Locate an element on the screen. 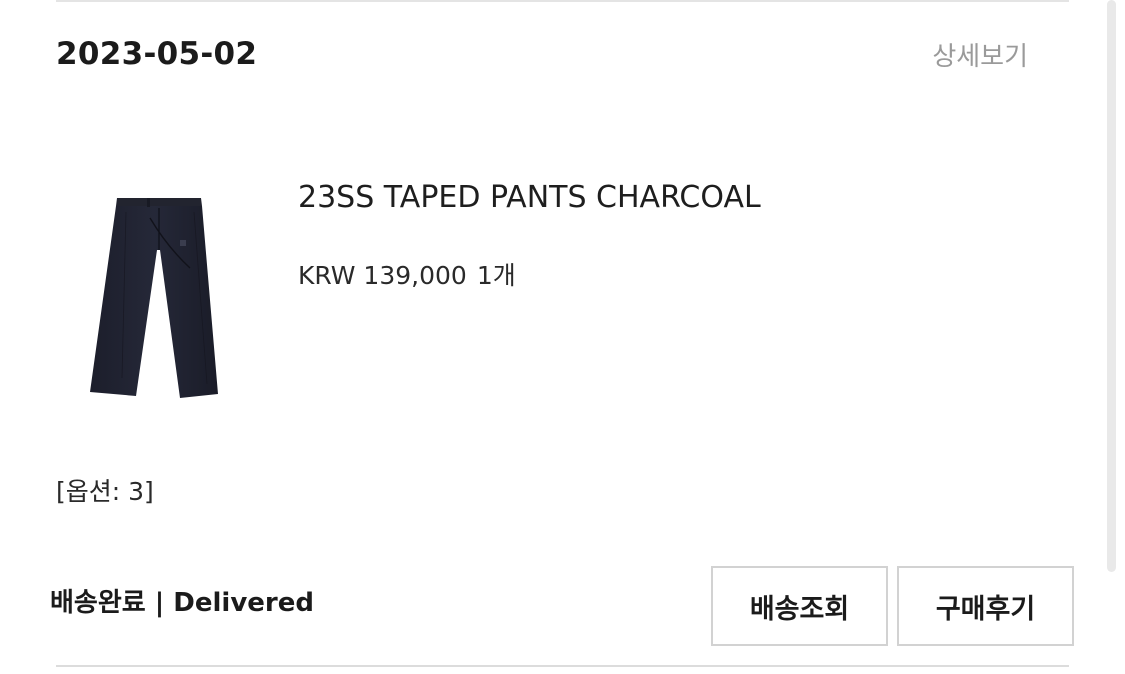 This screenshot has height=674, width=1125. product-price: KRW 139,000 is located at coordinates (382, 275).